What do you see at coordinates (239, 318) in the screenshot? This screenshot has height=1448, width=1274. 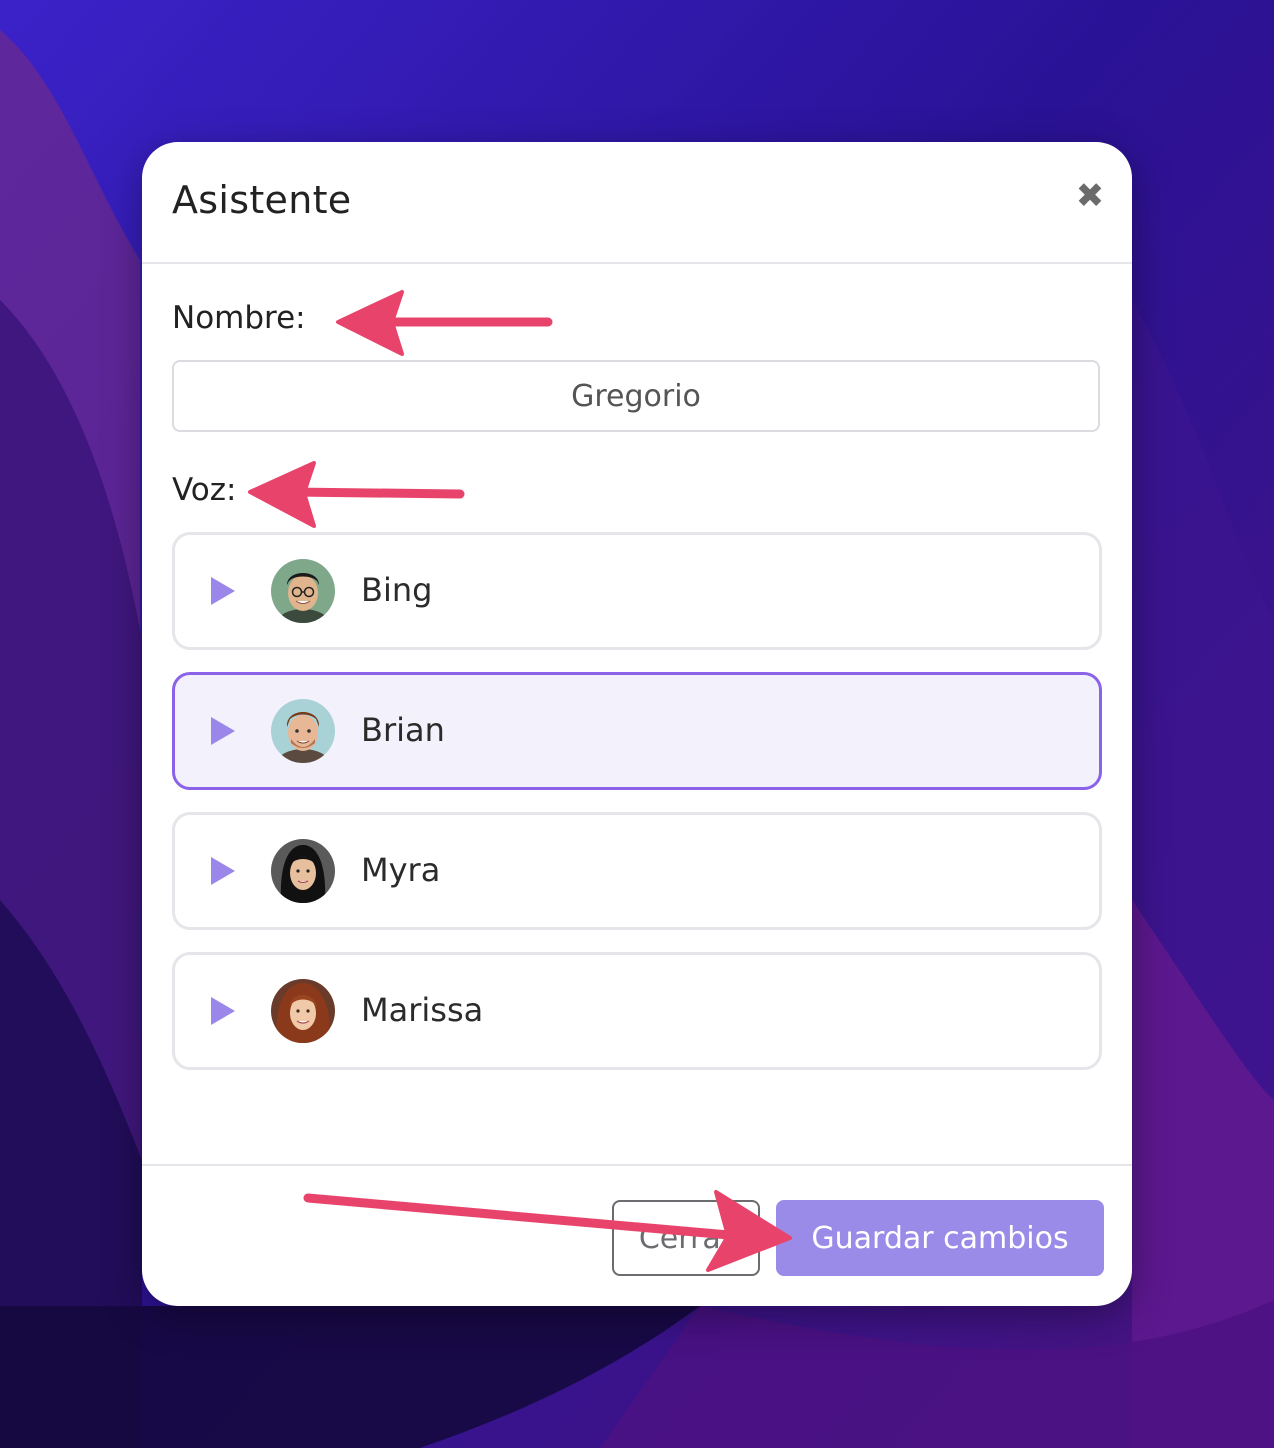 I see `name-label: Nombre:` at bounding box center [239, 318].